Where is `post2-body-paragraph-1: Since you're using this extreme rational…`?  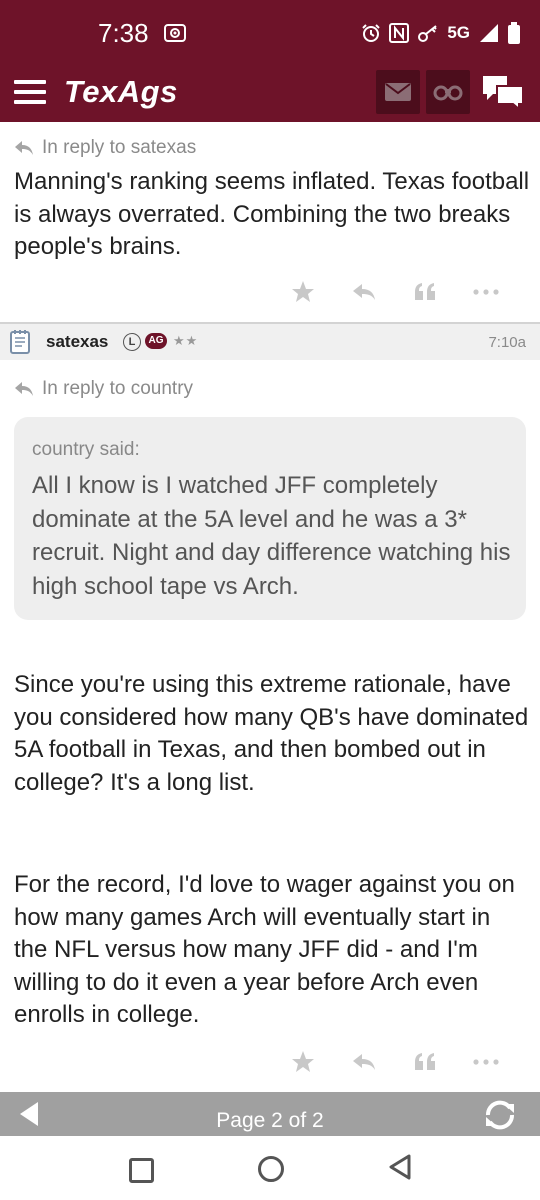
post2-body-paragraph-1: Since you're using this extreme rational… is located at coordinates (274, 733).